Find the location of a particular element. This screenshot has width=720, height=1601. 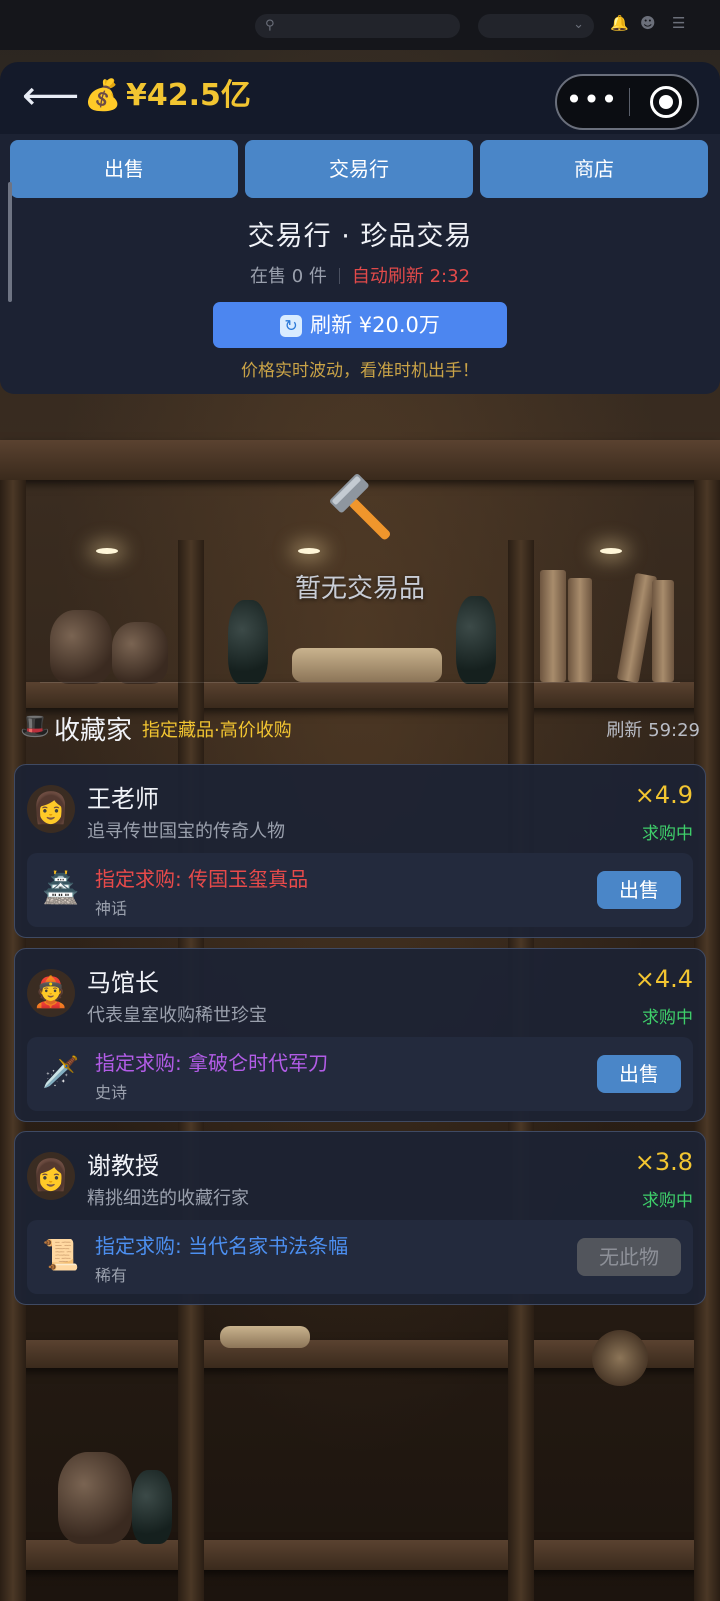

collectors-subtitle: 指定藏品·高价收购 is located at coordinates (217, 730).